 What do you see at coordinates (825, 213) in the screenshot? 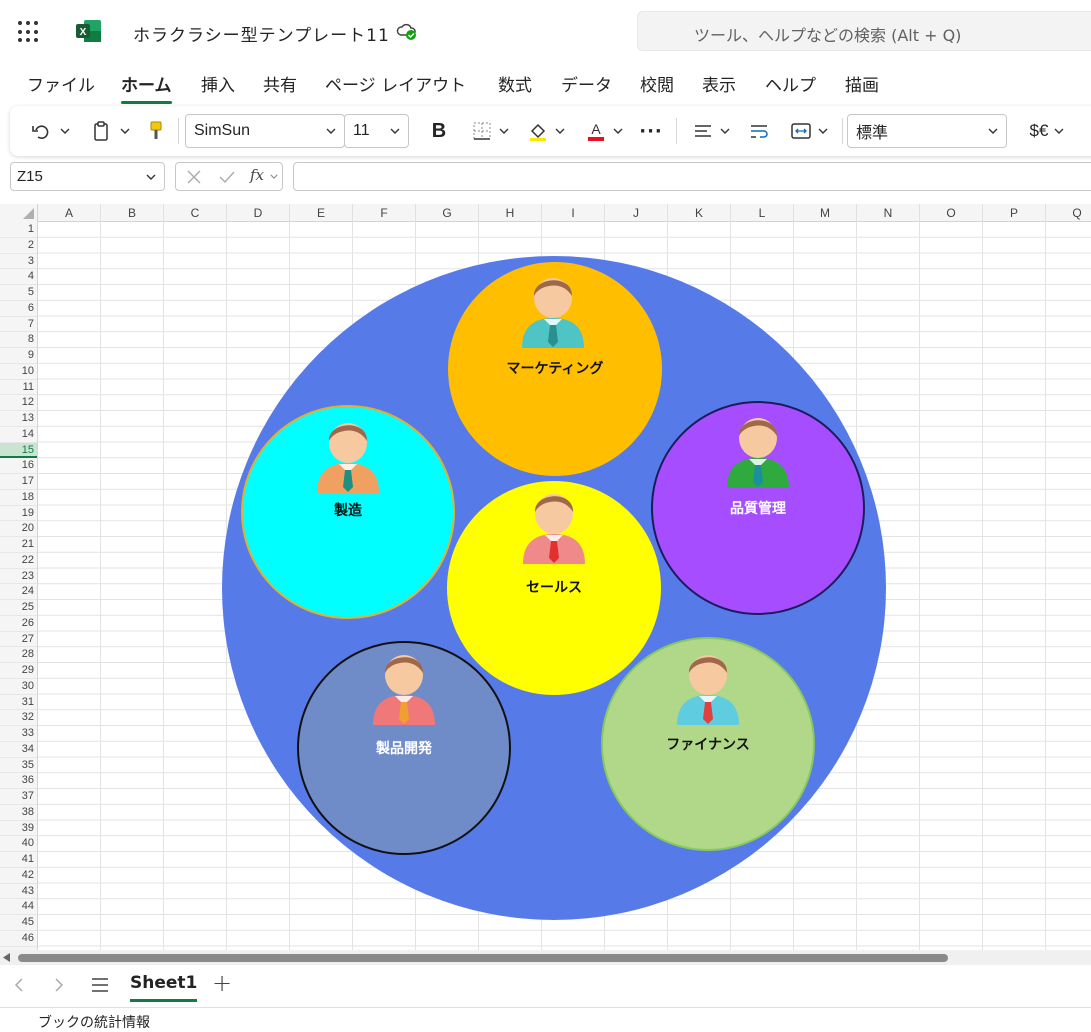
I see `column-header: M` at bounding box center [825, 213].